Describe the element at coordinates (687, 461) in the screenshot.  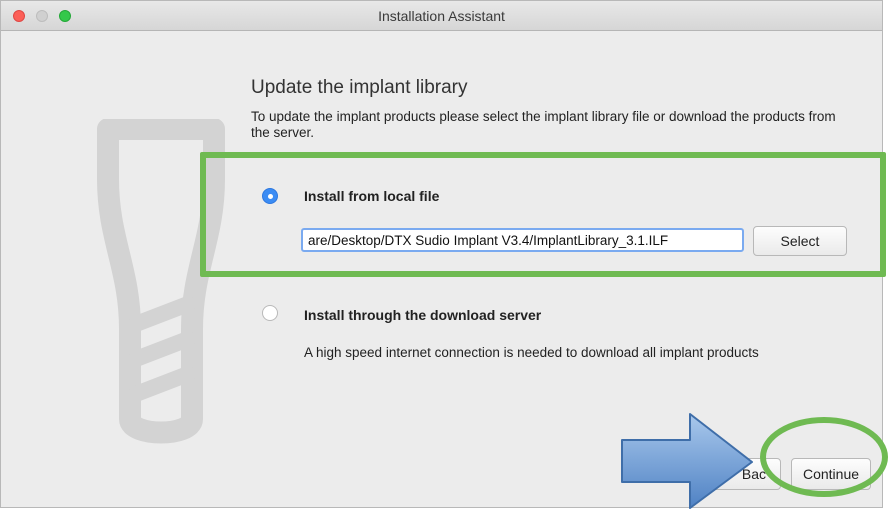
I see `blue-arrow-icon` at that location.